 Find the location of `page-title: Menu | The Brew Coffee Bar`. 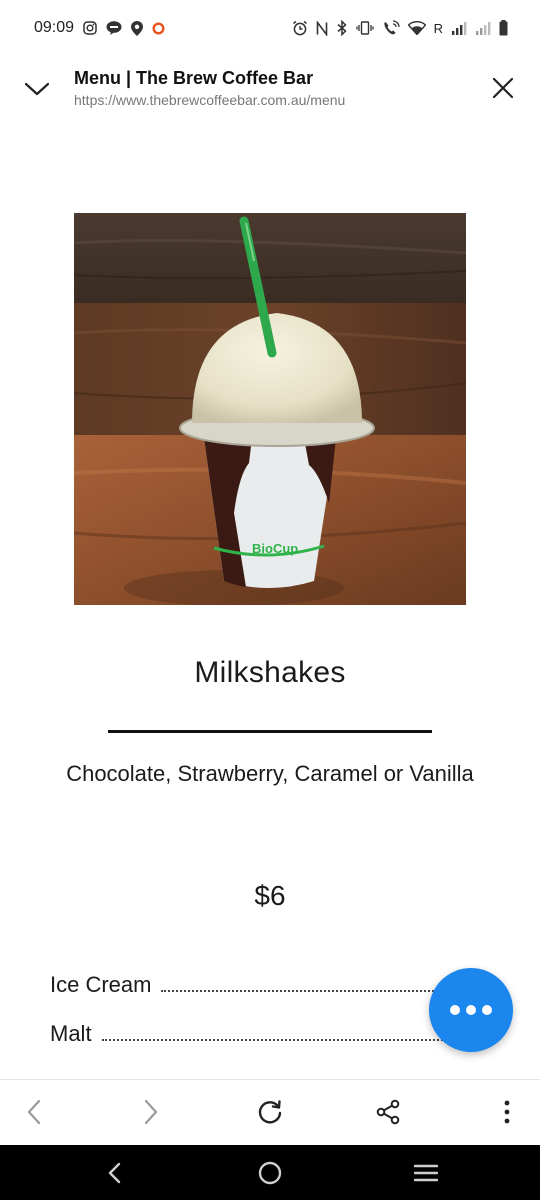

page-title: Menu | The Brew Coffee Bar is located at coordinates (194, 78).